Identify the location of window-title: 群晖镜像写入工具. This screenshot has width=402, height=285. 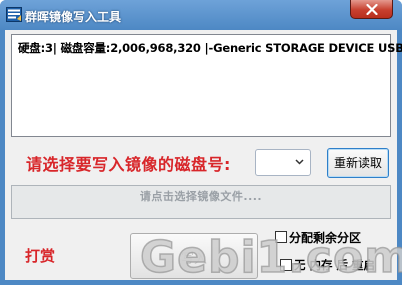
(73, 17).